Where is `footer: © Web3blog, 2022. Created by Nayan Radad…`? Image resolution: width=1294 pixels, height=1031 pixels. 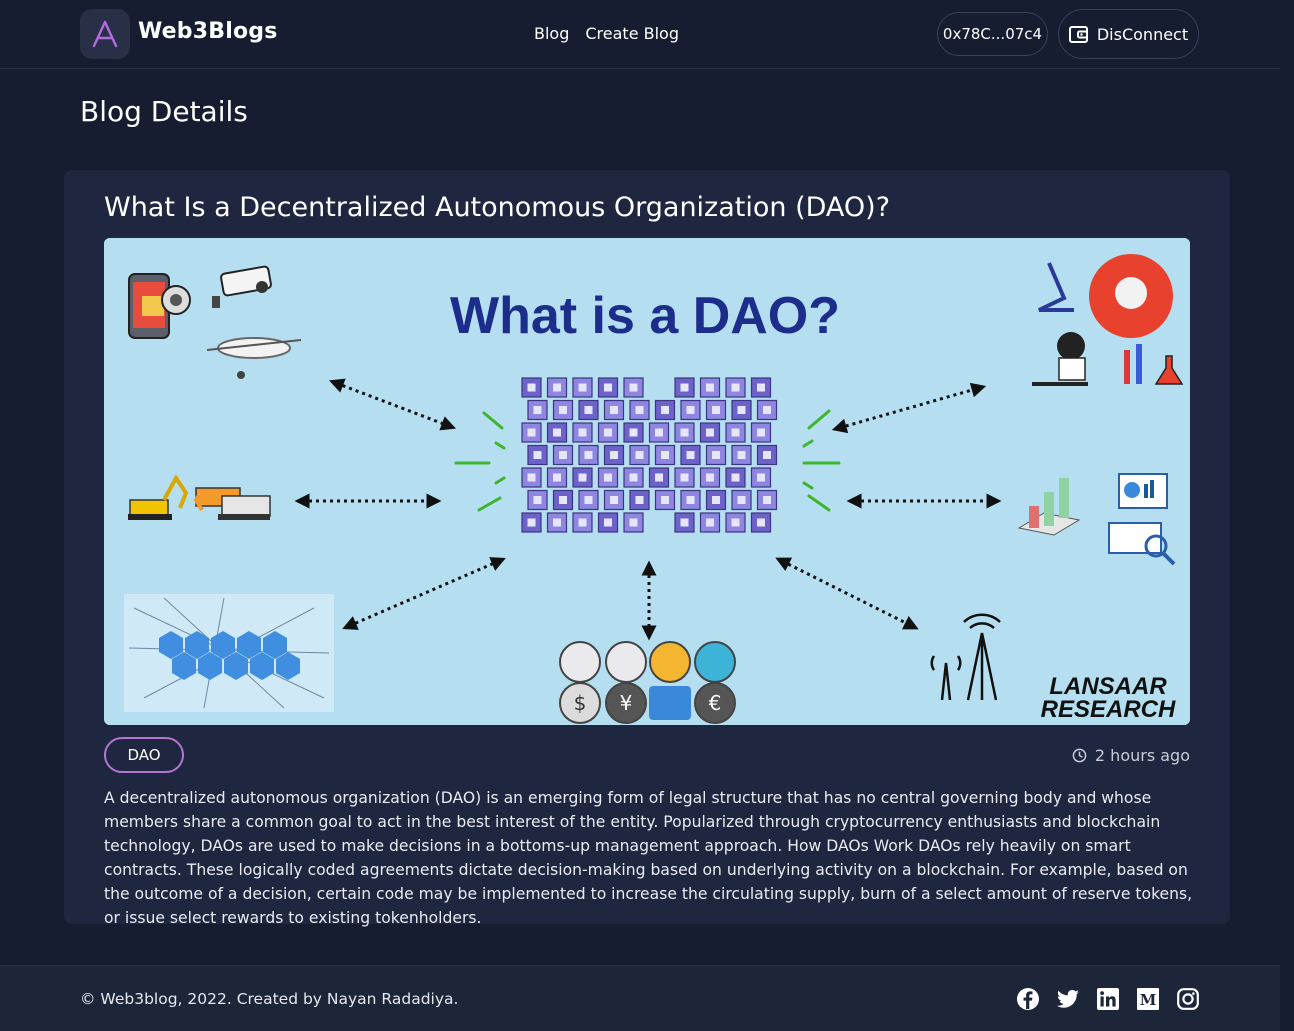 footer: © Web3blog, 2022. Created by Nayan Radad… is located at coordinates (640, 998).